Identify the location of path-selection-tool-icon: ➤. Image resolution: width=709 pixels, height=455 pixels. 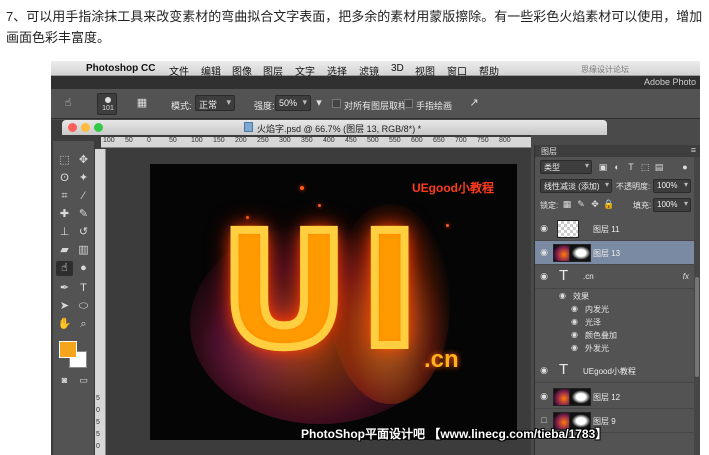
(64, 306).